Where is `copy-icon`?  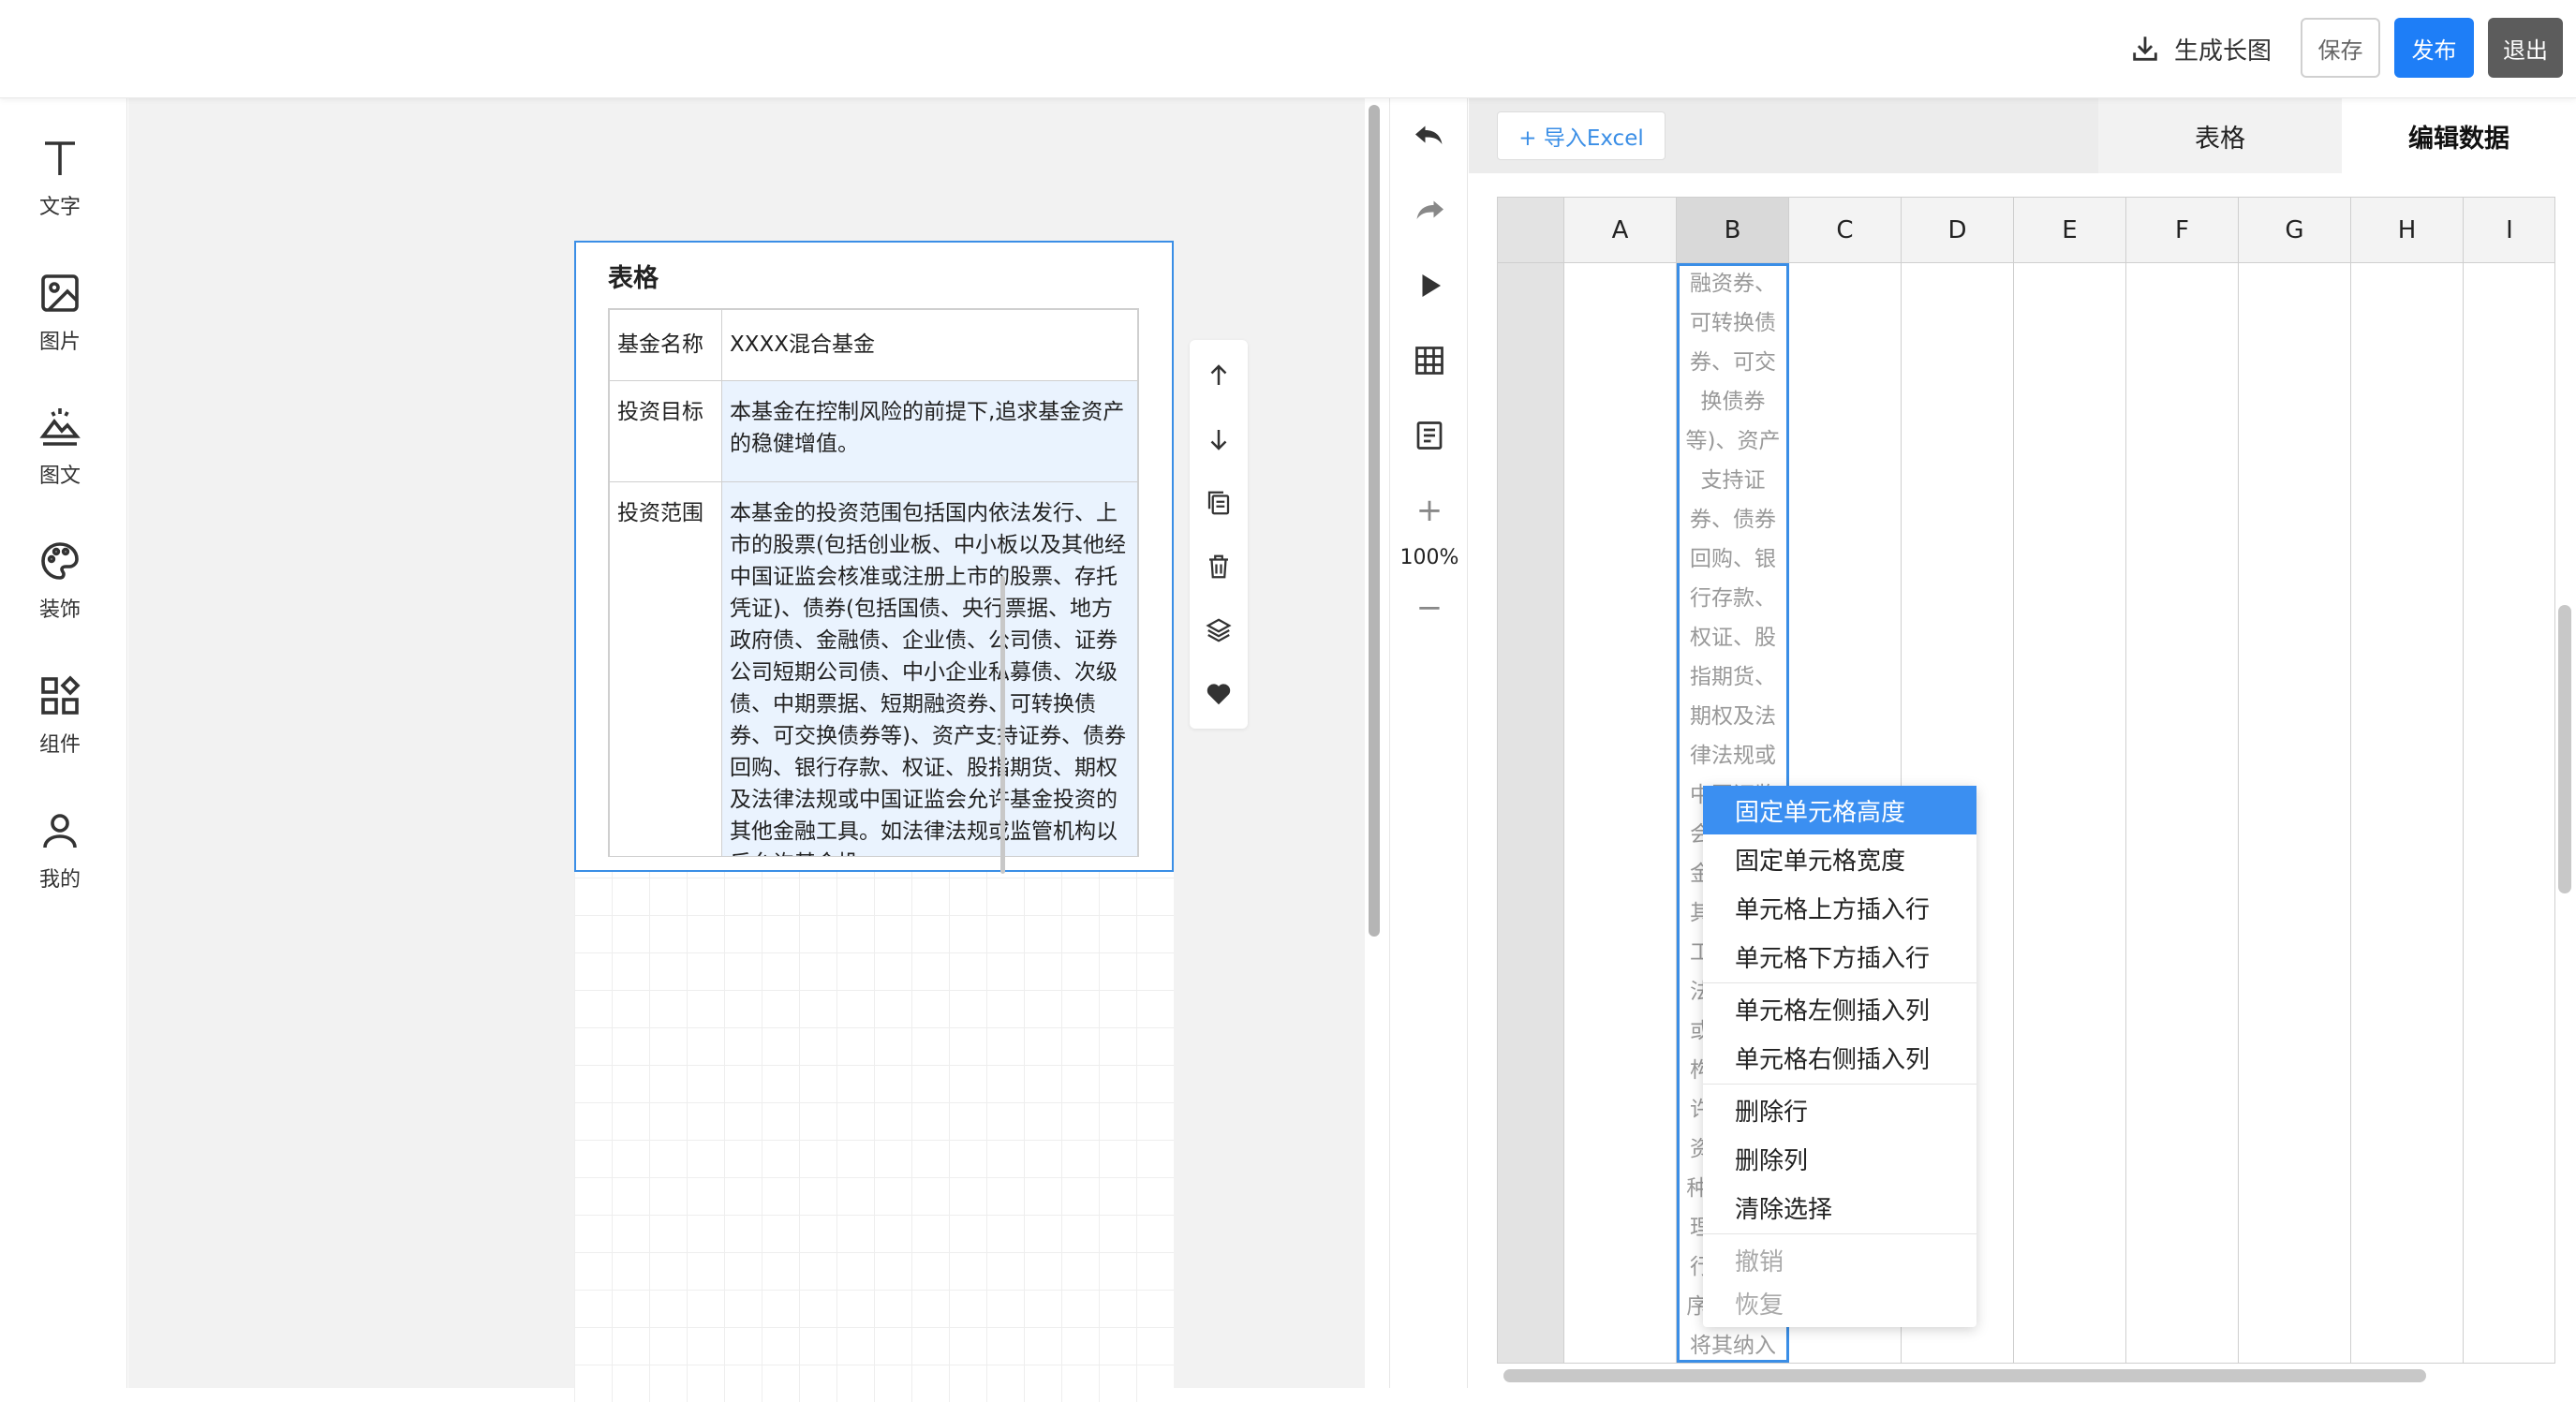
copy-icon is located at coordinates (1219, 503).